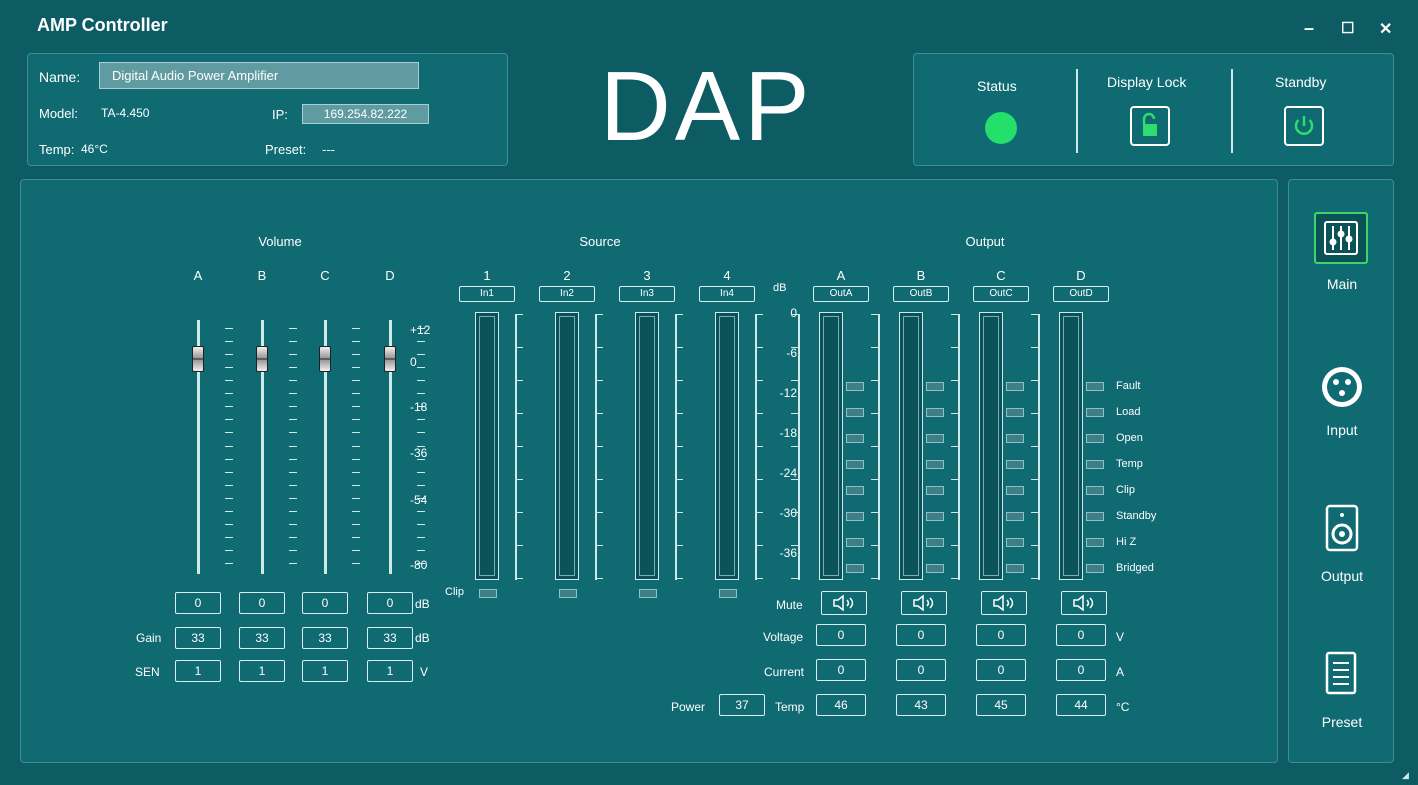 Image resolution: width=1418 pixels, height=785 pixels. Describe the element at coordinates (1081, 705) in the screenshot. I see `output-temp-field: 44` at that location.